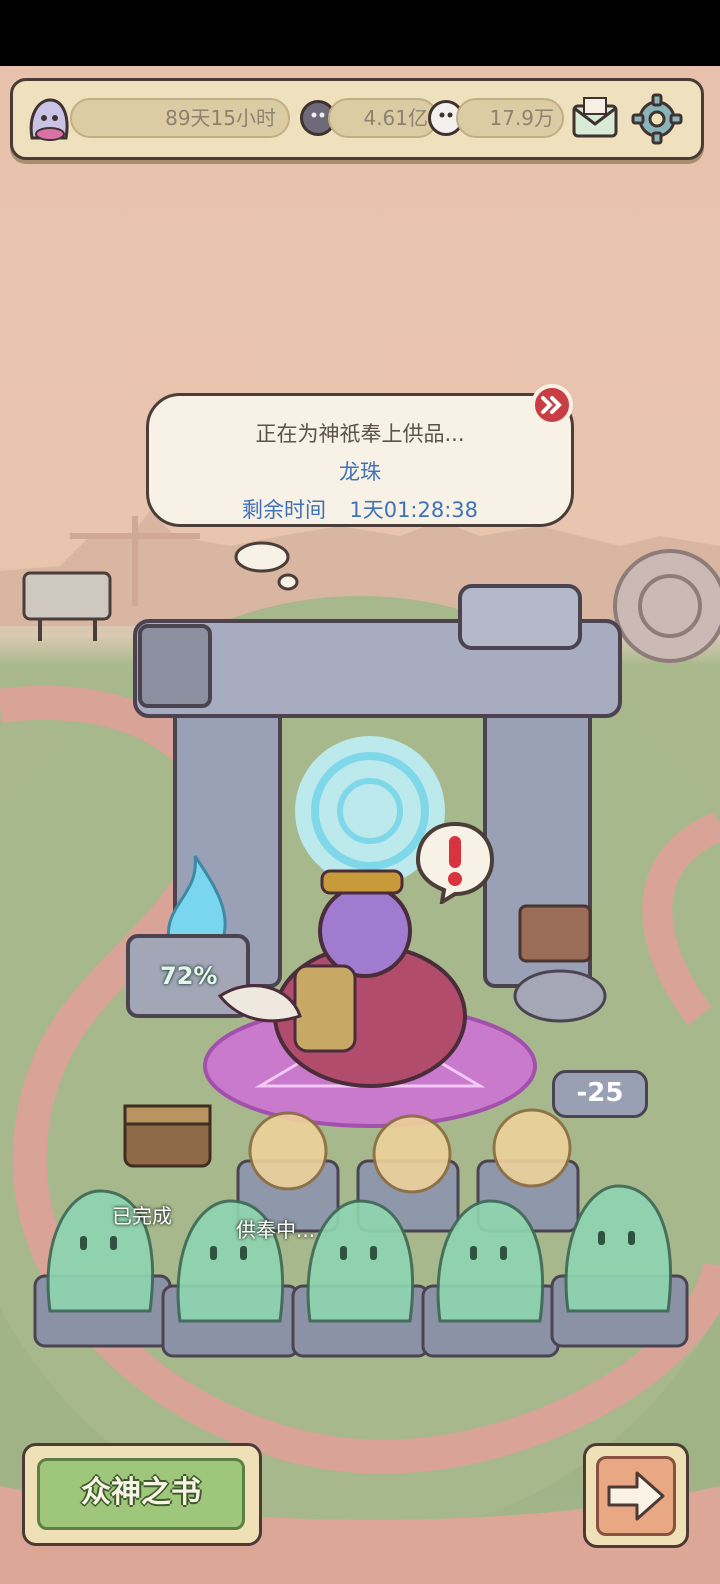  What do you see at coordinates (552, 405) in the screenshot?
I see `fast-forward-icon` at bounding box center [552, 405].